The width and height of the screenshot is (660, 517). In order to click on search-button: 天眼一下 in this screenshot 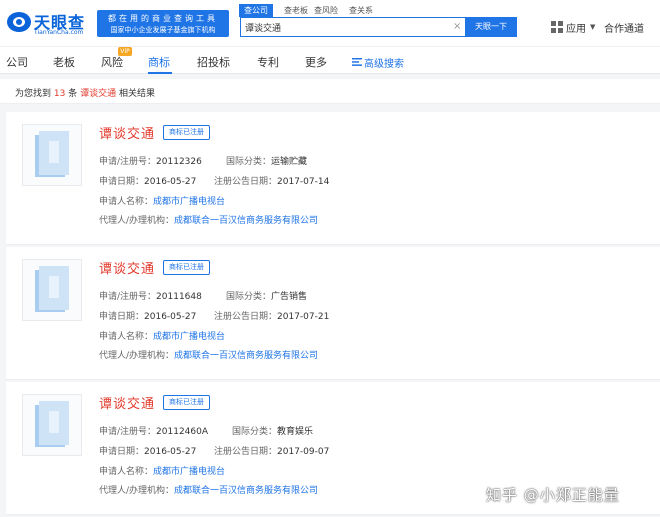, I will do `click(491, 27)`.